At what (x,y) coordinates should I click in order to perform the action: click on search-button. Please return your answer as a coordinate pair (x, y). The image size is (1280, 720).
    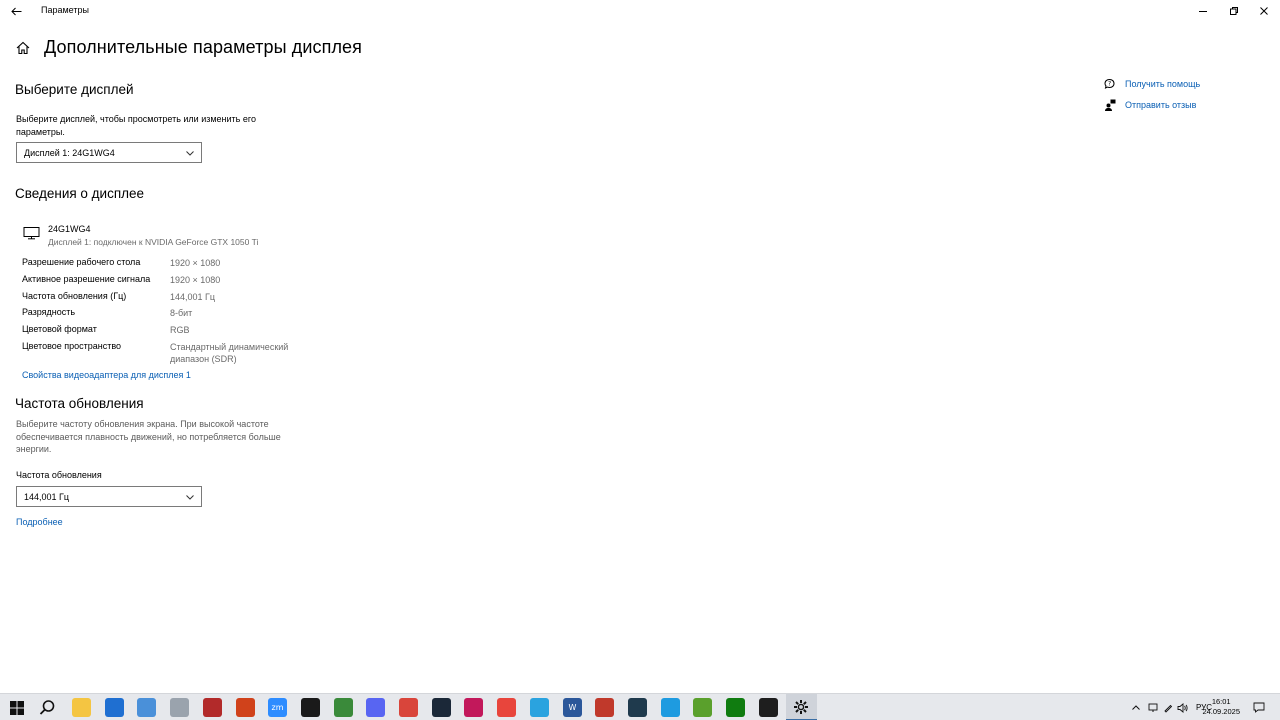
    Looking at the image, I should click on (47, 707).